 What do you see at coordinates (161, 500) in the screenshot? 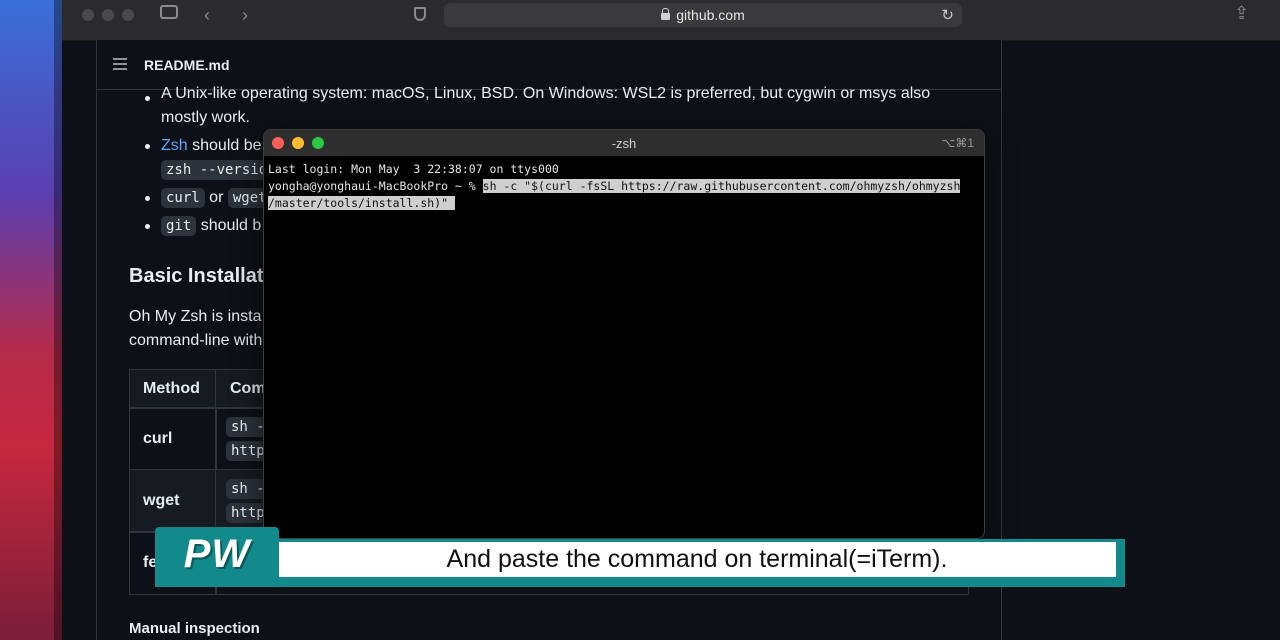
I see `method-wget: wget` at bounding box center [161, 500].